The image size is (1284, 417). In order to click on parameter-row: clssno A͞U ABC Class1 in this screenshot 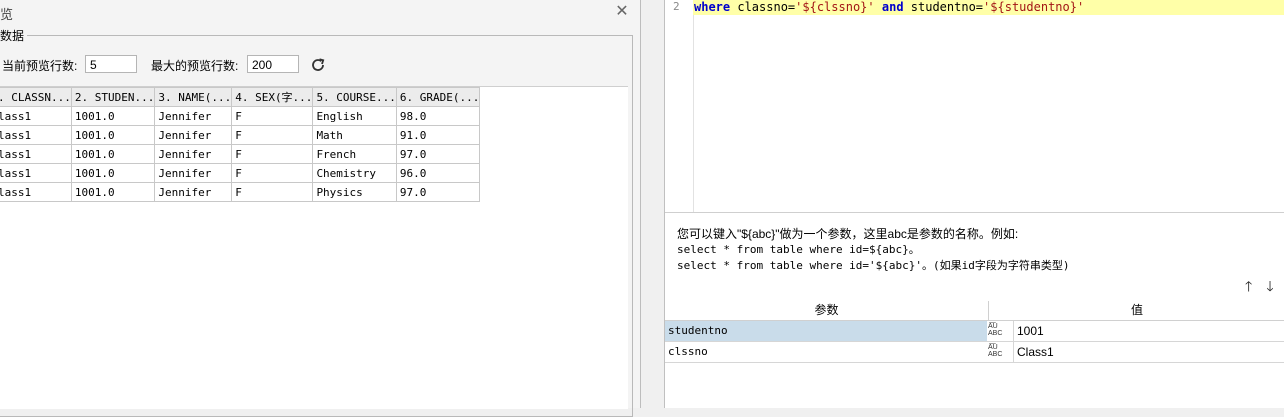, I will do `click(974, 352)`.